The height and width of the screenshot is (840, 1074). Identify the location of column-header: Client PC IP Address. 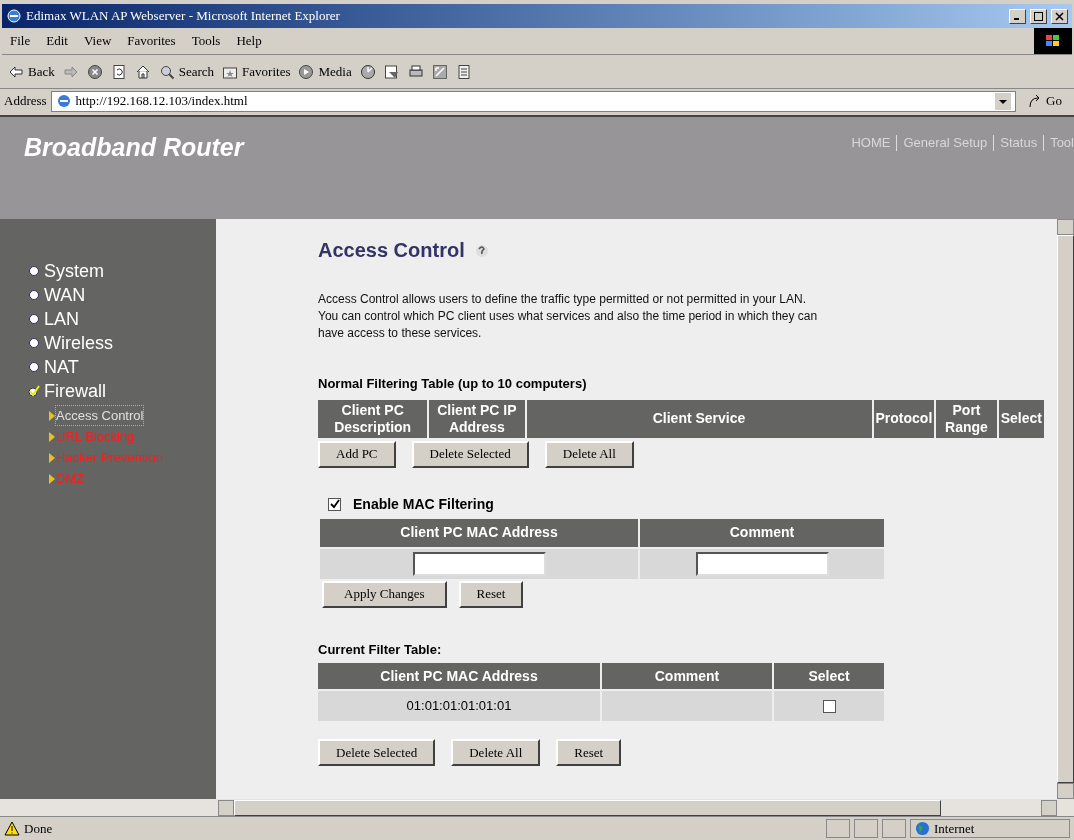
(477, 418).